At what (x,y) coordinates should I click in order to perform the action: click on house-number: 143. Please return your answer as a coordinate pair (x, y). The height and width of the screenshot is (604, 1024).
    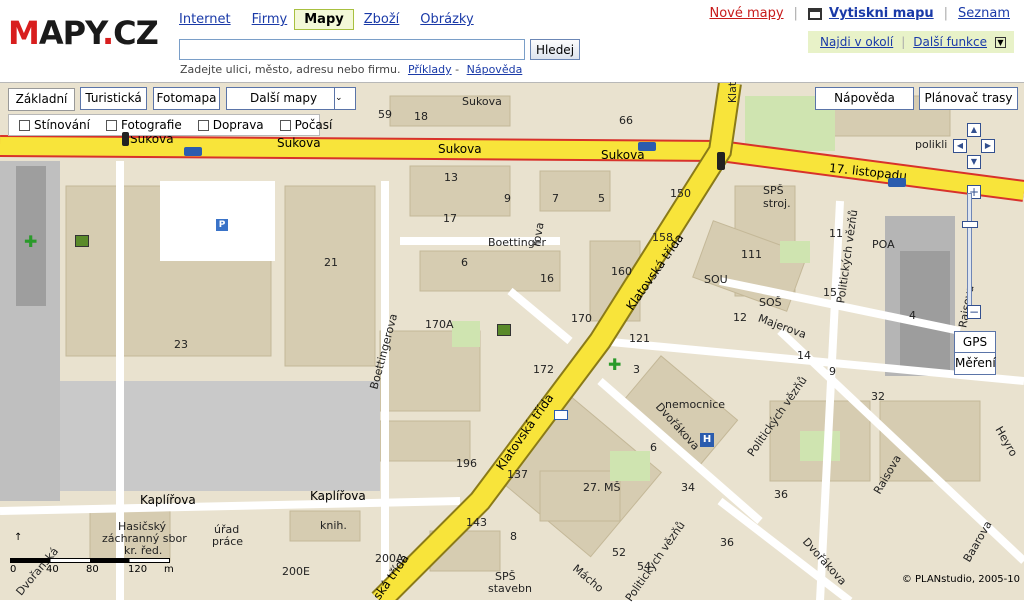
    Looking at the image, I should click on (476, 522).